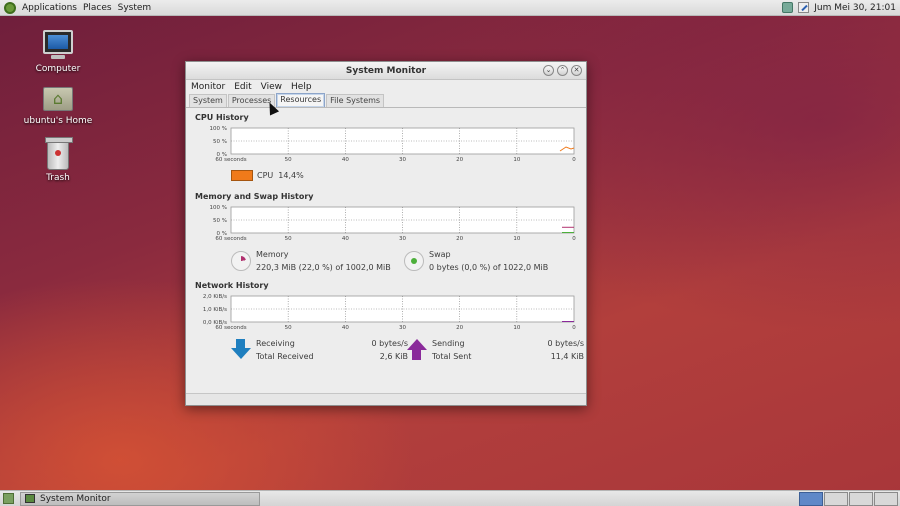 This screenshot has width=900, height=506. Describe the element at coordinates (215, 310) in the screenshot. I see `y-tick-label: 1,0 KiB/s` at that location.